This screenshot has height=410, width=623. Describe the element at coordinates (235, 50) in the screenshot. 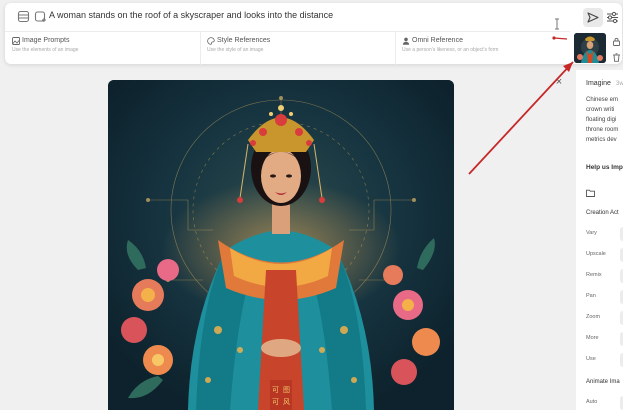

I see `style-references-subtitle: Use the style of an image` at that location.